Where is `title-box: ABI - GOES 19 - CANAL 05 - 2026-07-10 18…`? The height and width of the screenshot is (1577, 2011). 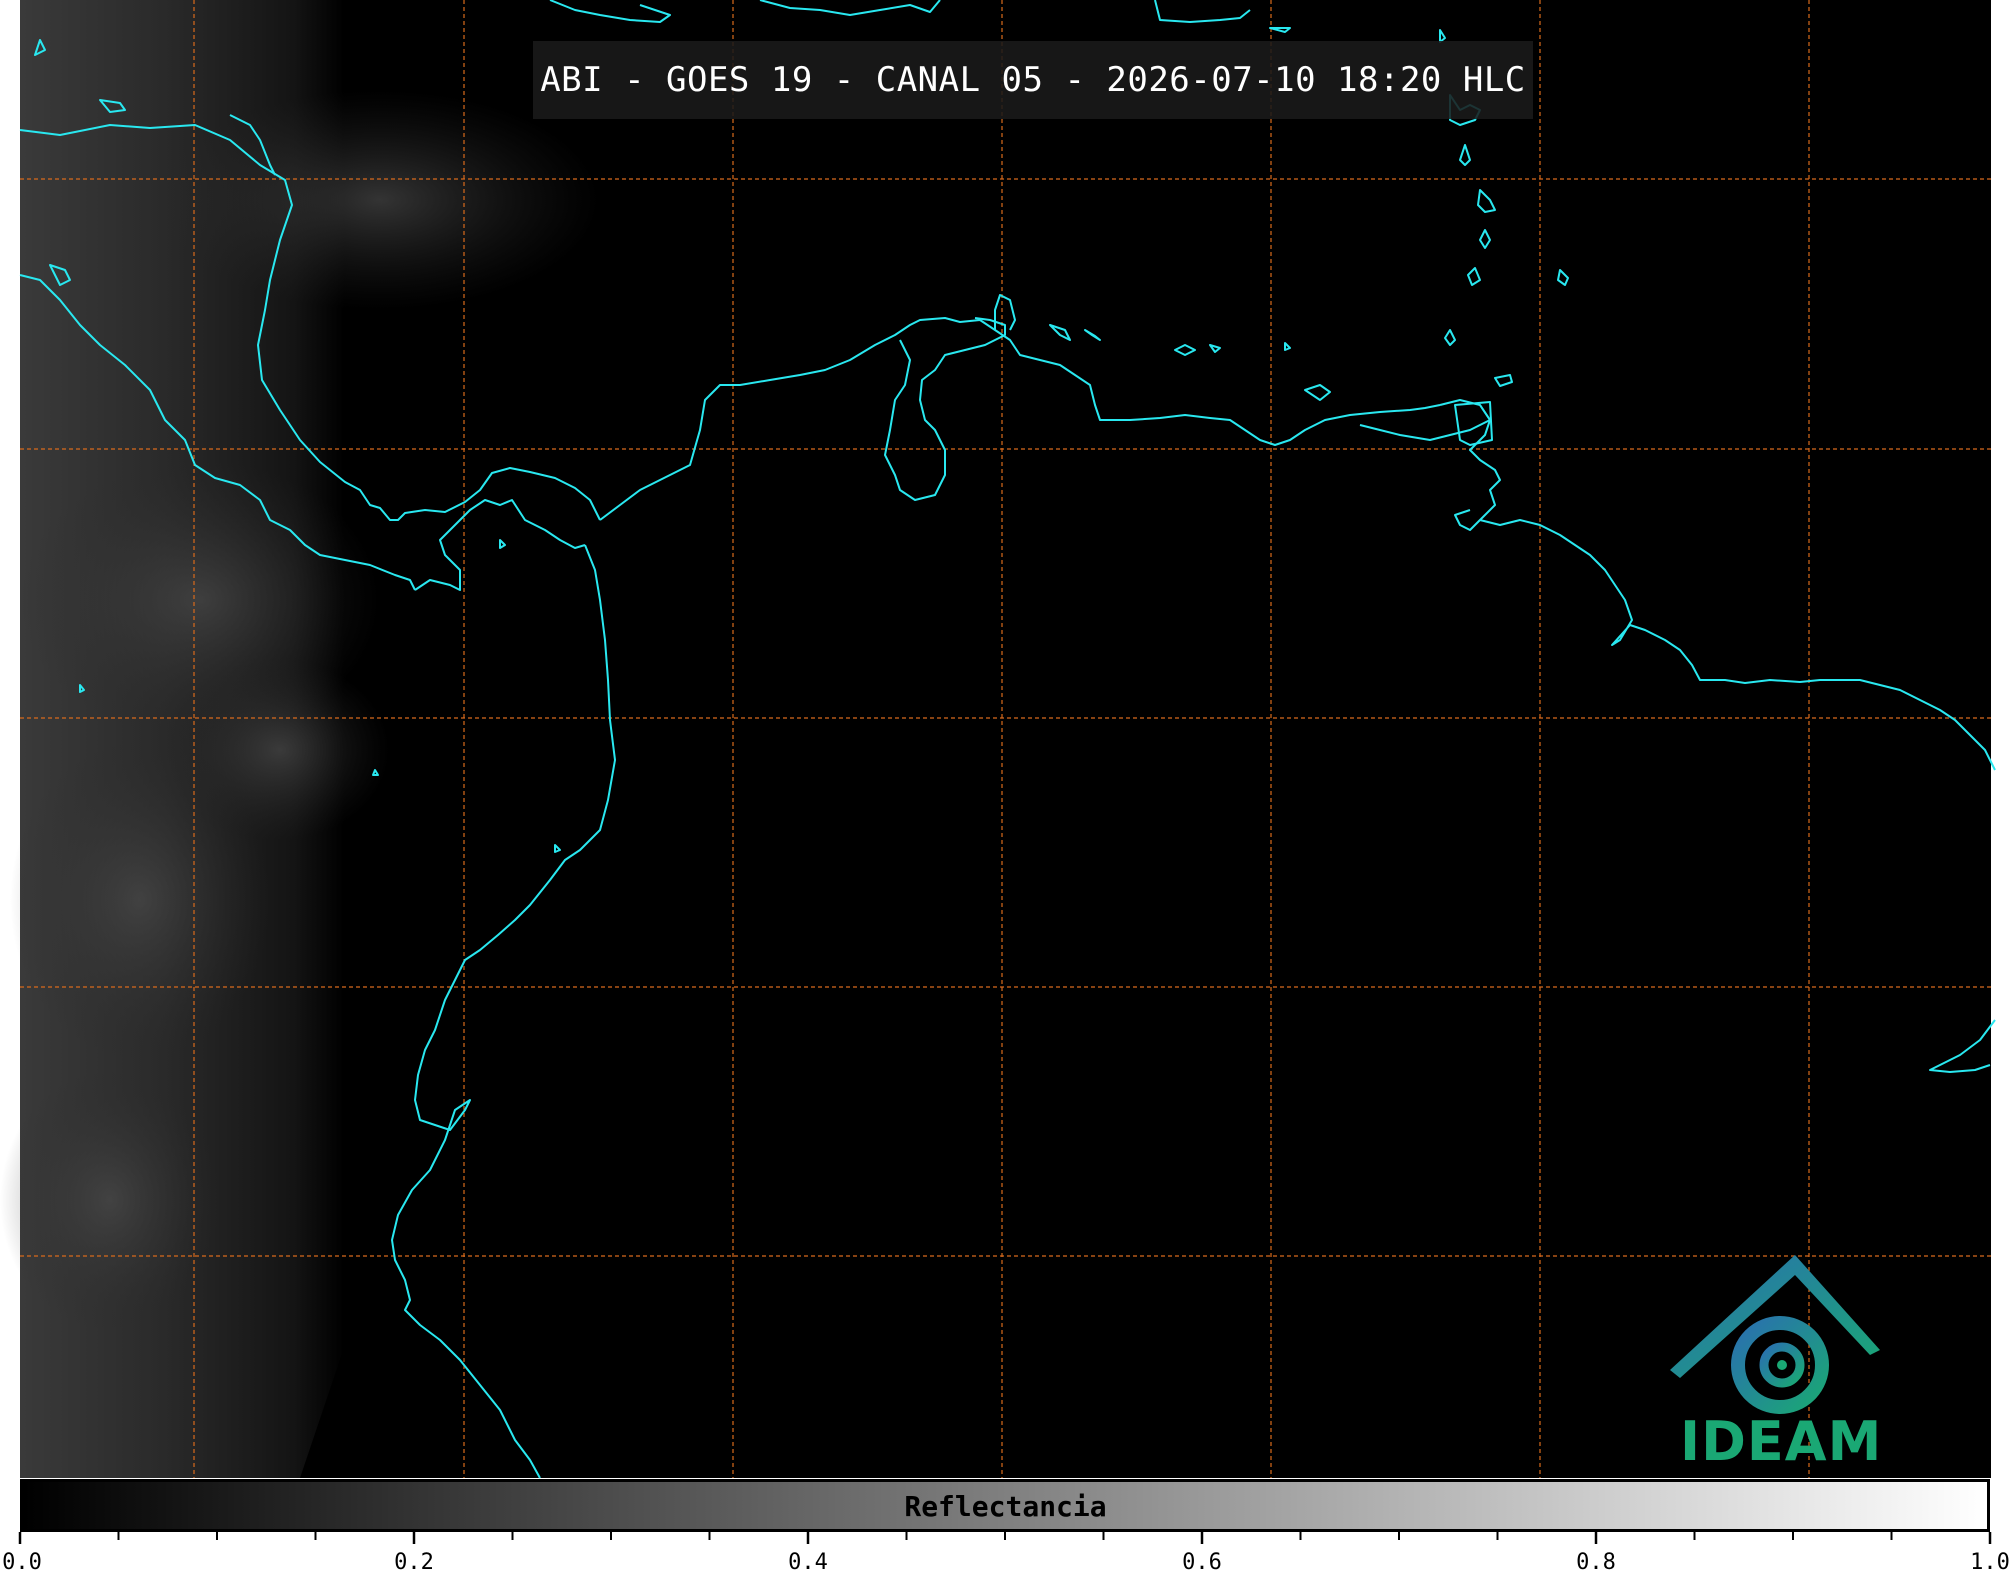 title-box: ABI - GOES 19 - CANAL 05 - 2026-07-10 18… is located at coordinates (1033, 80).